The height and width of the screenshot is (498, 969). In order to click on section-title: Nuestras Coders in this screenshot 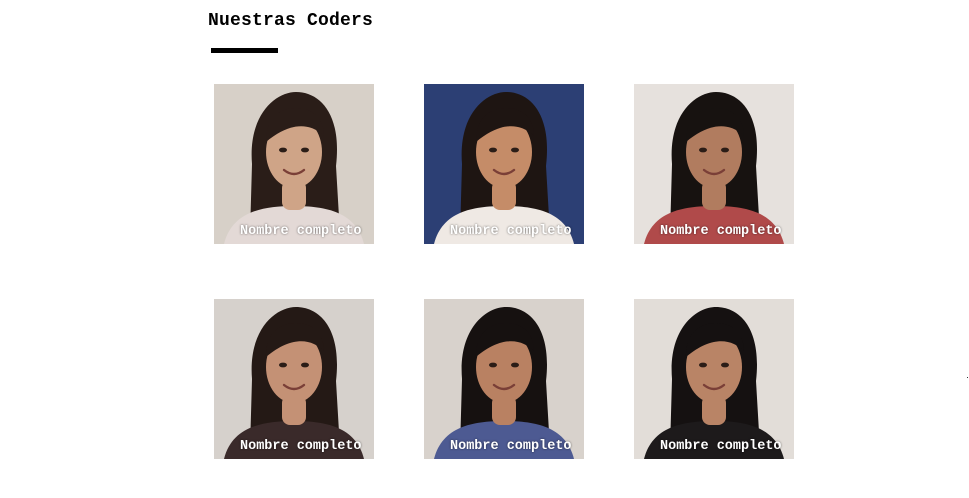, I will do `click(291, 21)`.